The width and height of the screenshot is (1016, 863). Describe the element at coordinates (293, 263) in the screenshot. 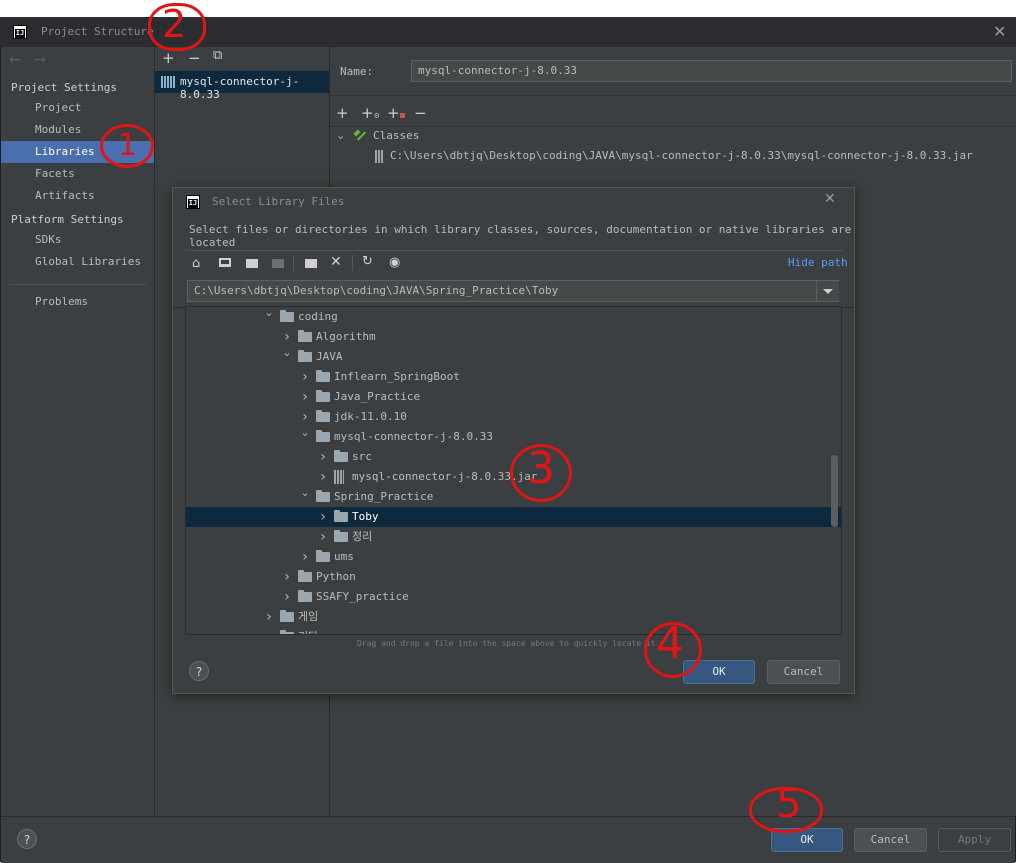

I see `toolbar-separator` at that location.